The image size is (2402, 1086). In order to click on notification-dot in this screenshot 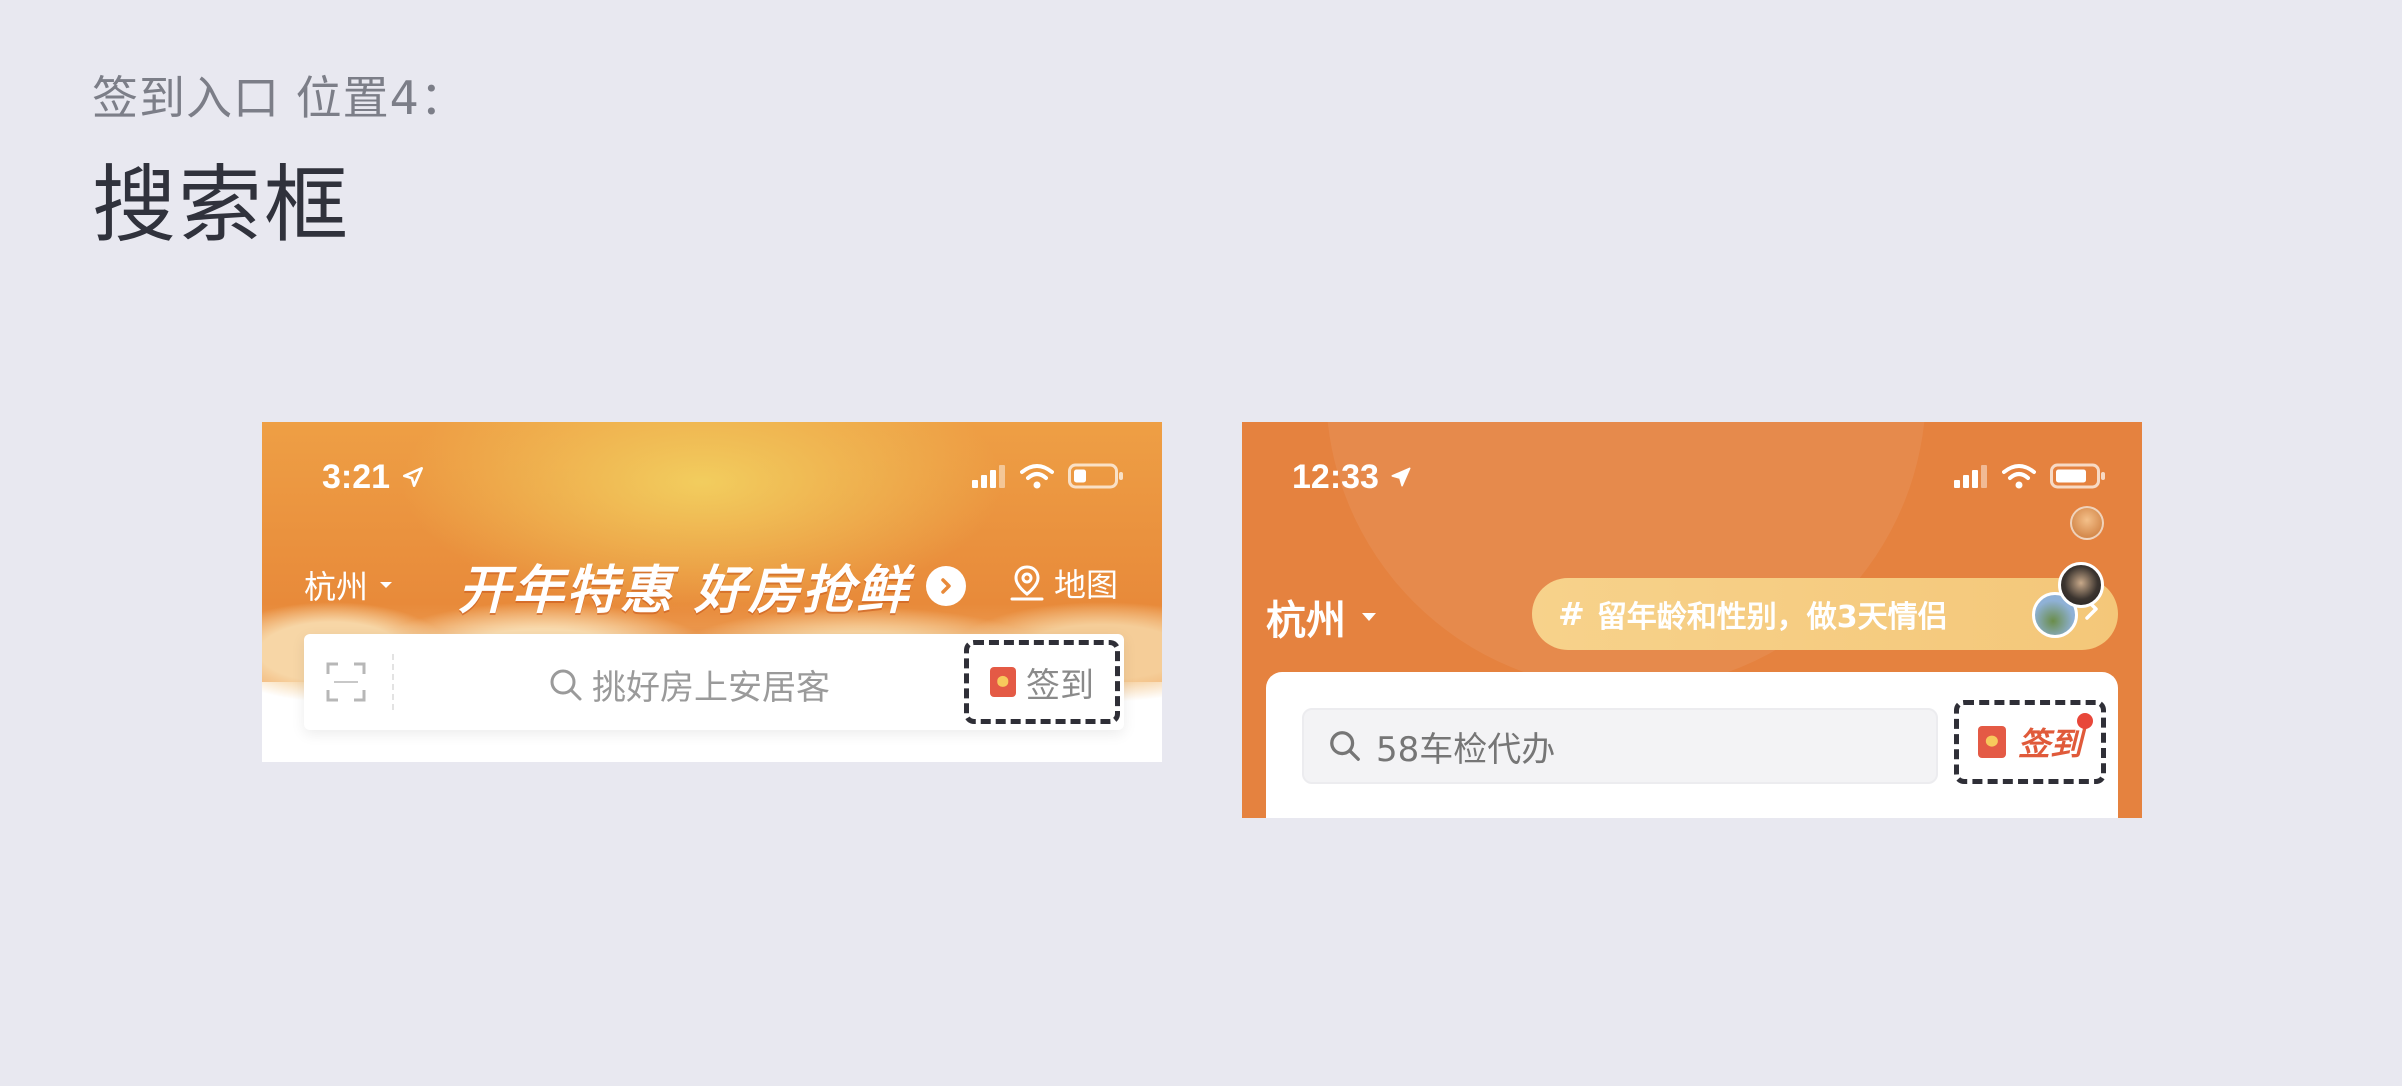, I will do `click(2085, 721)`.